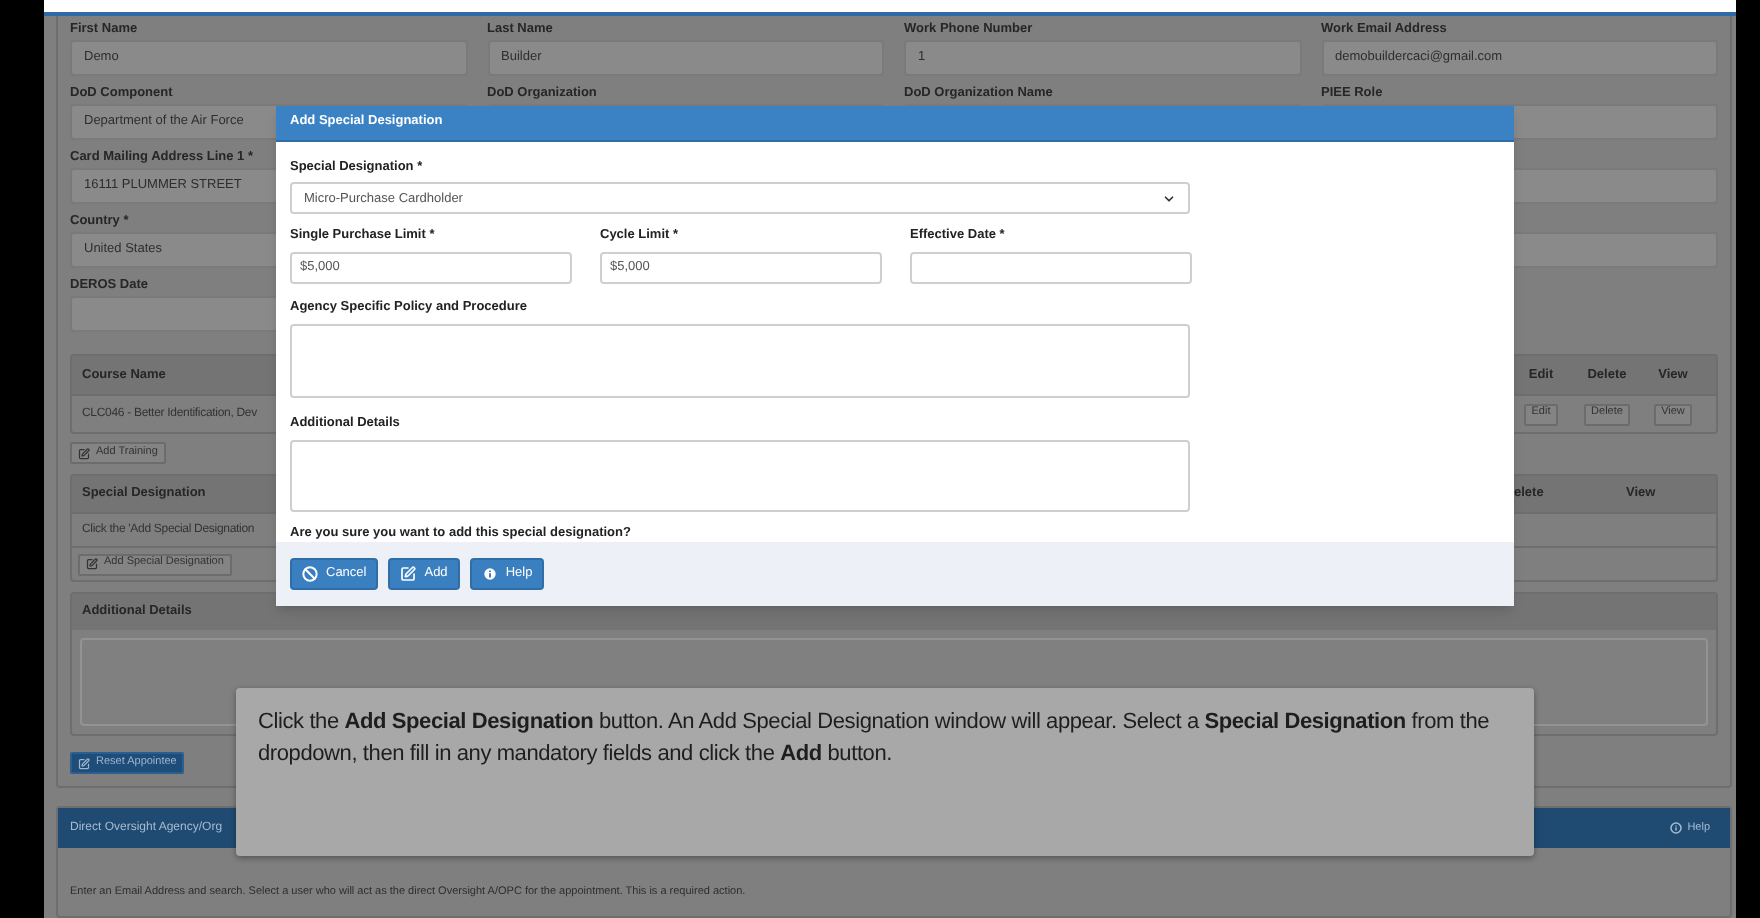 This screenshot has height=918, width=1760. What do you see at coordinates (310, 574) in the screenshot?
I see `cancel-icon` at bounding box center [310, 574].